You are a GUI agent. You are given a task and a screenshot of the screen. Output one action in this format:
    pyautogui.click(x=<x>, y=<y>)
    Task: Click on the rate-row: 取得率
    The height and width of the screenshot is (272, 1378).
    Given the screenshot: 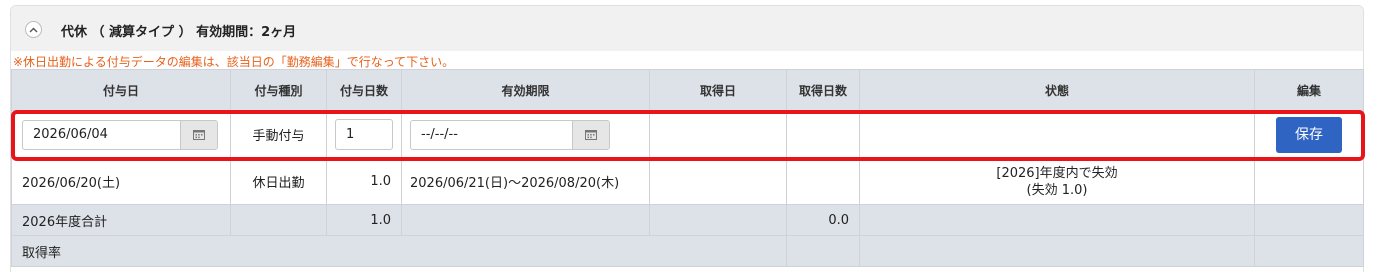 What is the action you would take?
    pyautogui.click(x=687, y=251)
    